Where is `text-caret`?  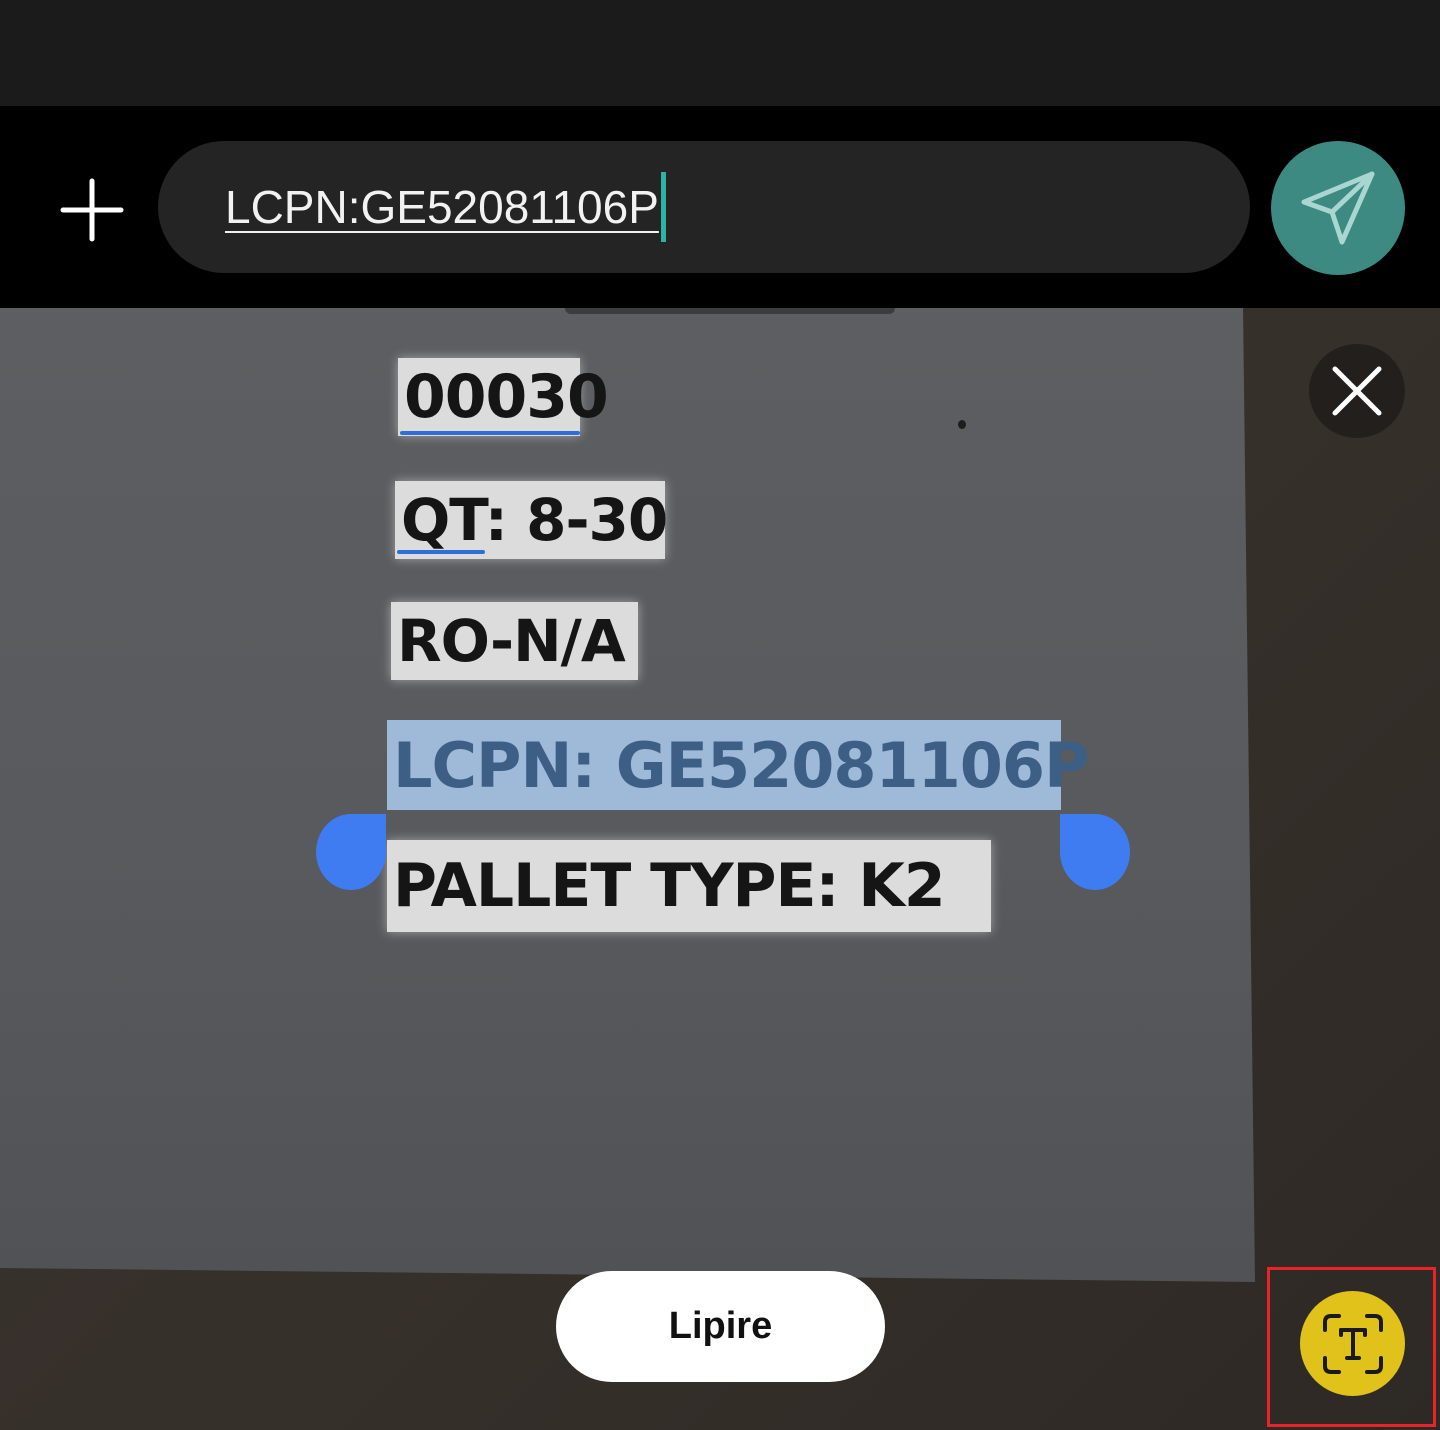
text-caret is located at coordinates (663, 207).